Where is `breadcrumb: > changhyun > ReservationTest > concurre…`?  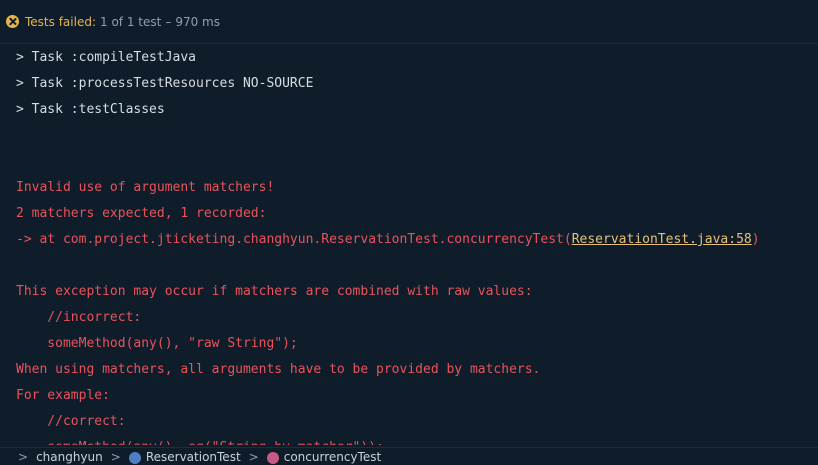
breadcrumb: > changhyun > ReservationTest > concurre… is located at coordinates (409, 456).